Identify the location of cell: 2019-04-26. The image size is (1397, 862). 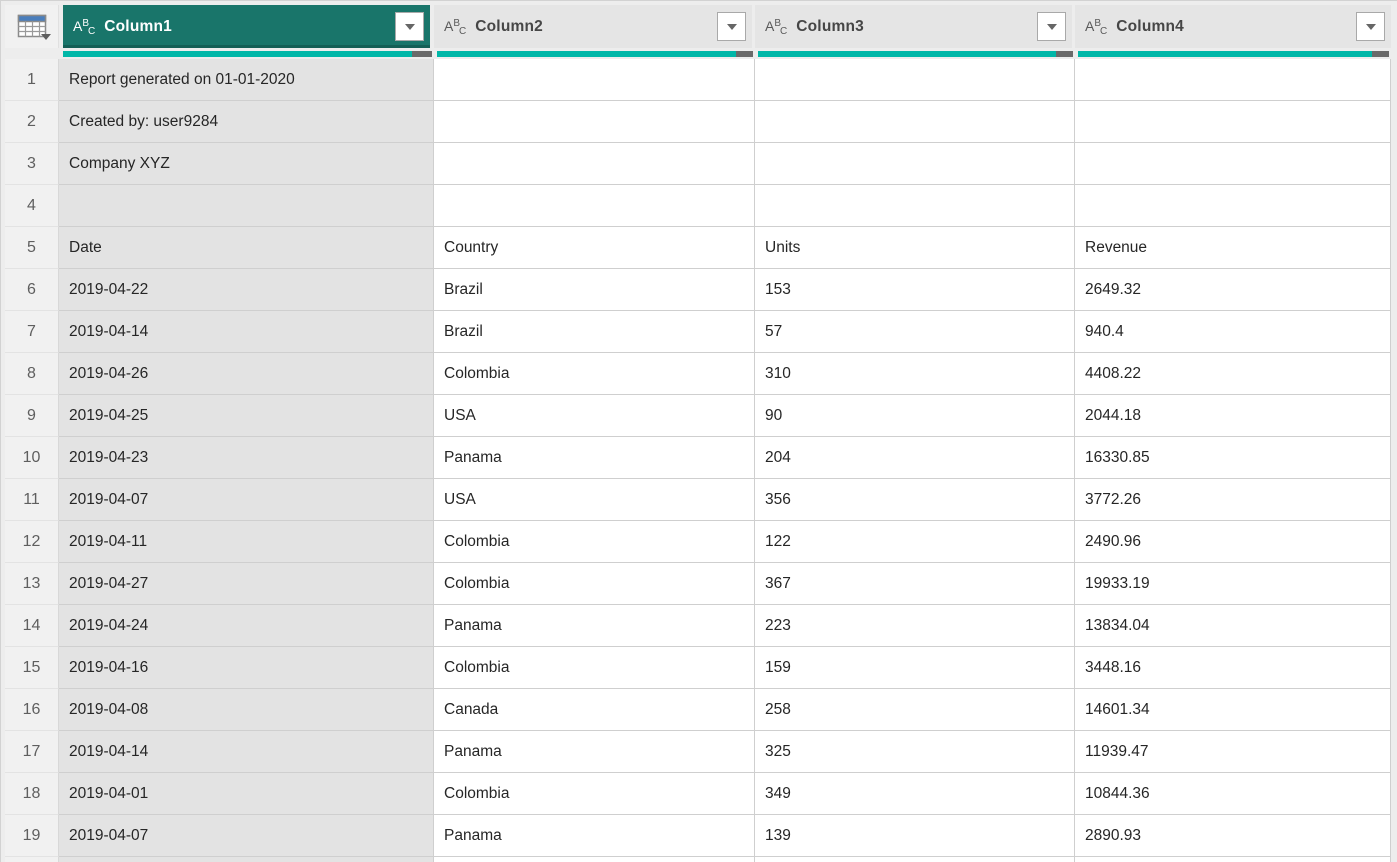
(246, 374).